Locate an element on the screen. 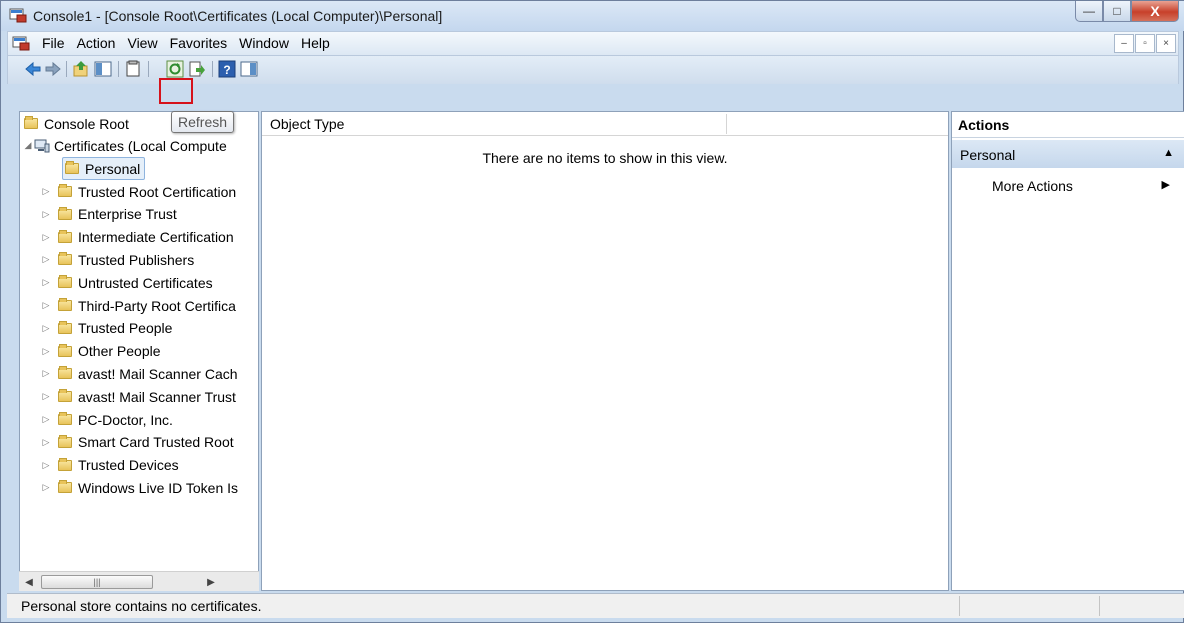  close-button: X is located at coordinates (1155, 11).